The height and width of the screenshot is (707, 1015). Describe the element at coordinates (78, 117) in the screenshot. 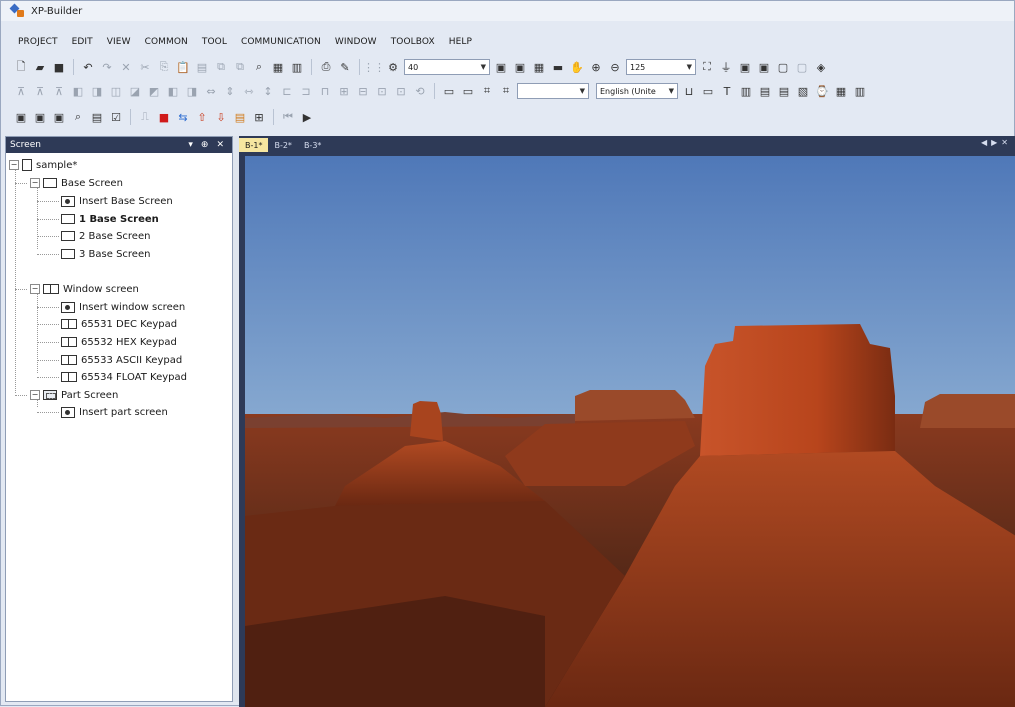

I see `search-screen-icon: ⌕` at that location.